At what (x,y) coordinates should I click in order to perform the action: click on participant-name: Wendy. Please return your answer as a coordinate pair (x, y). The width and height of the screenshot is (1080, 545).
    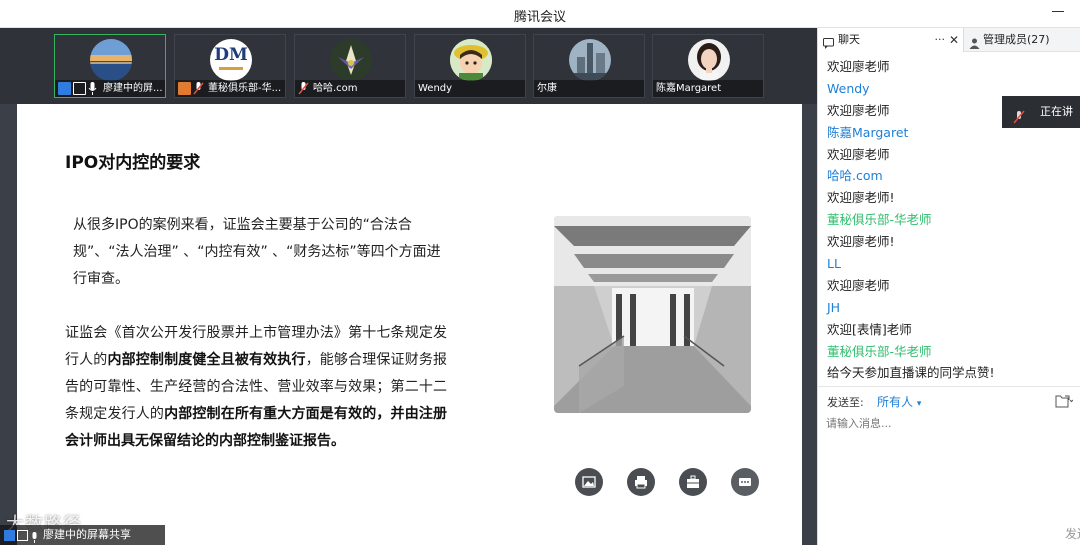
    Looking at the image, I should click on (435, 88).